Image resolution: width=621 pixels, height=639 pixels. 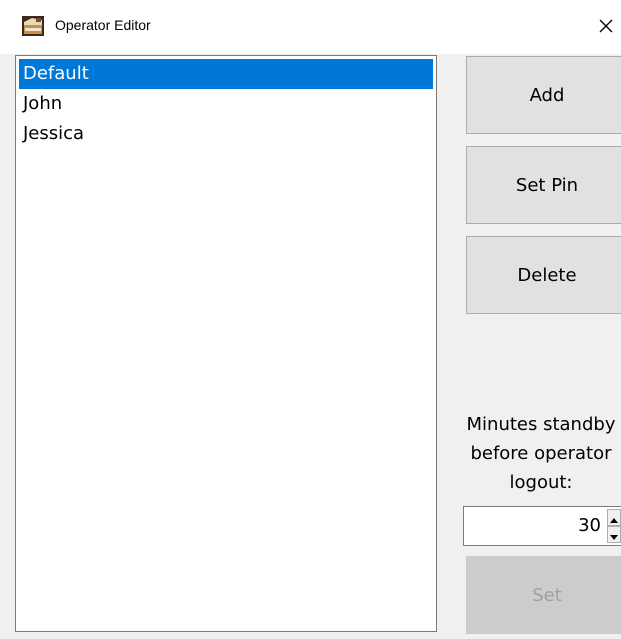 I want to click on spin-up-button, so click(x=614, y=517).